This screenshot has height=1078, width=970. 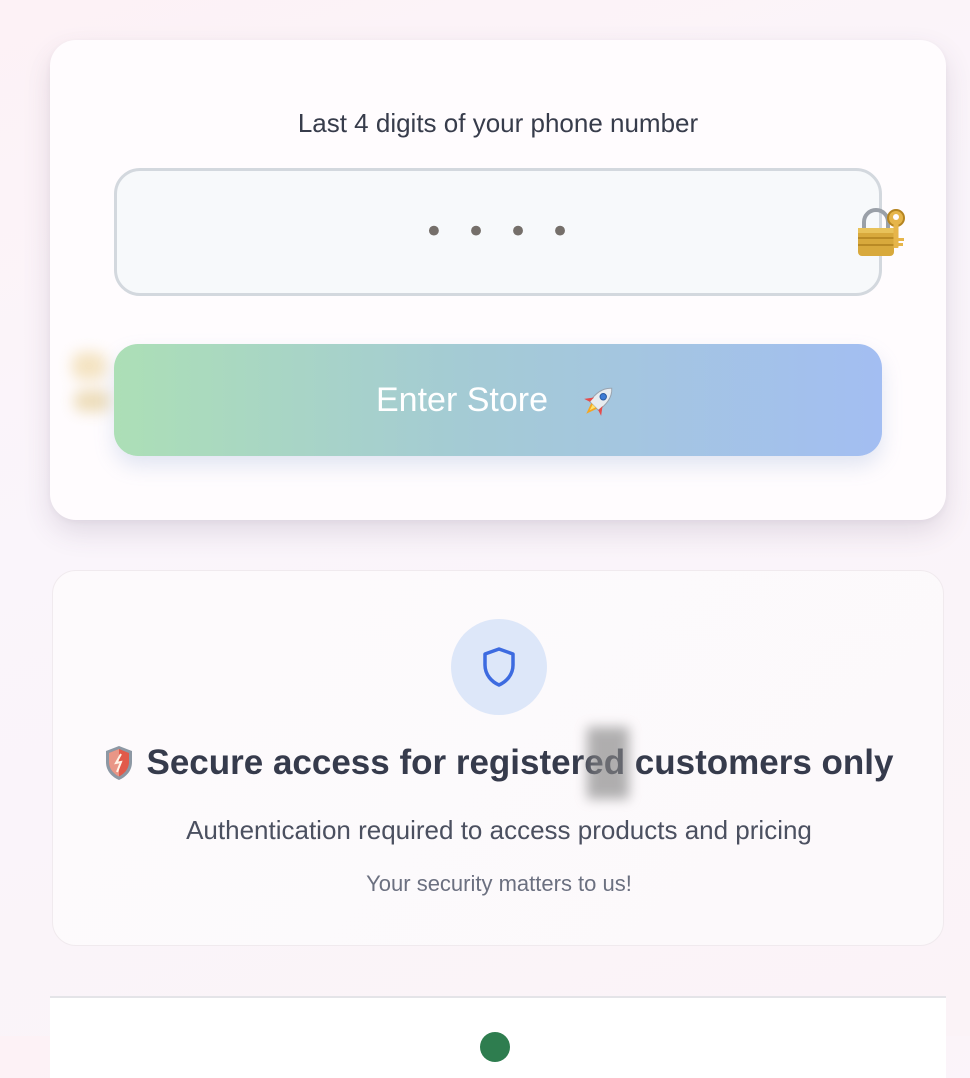 I want to click on pin-label: Last 4 digits of your phone number, so click(x=498, y=123).